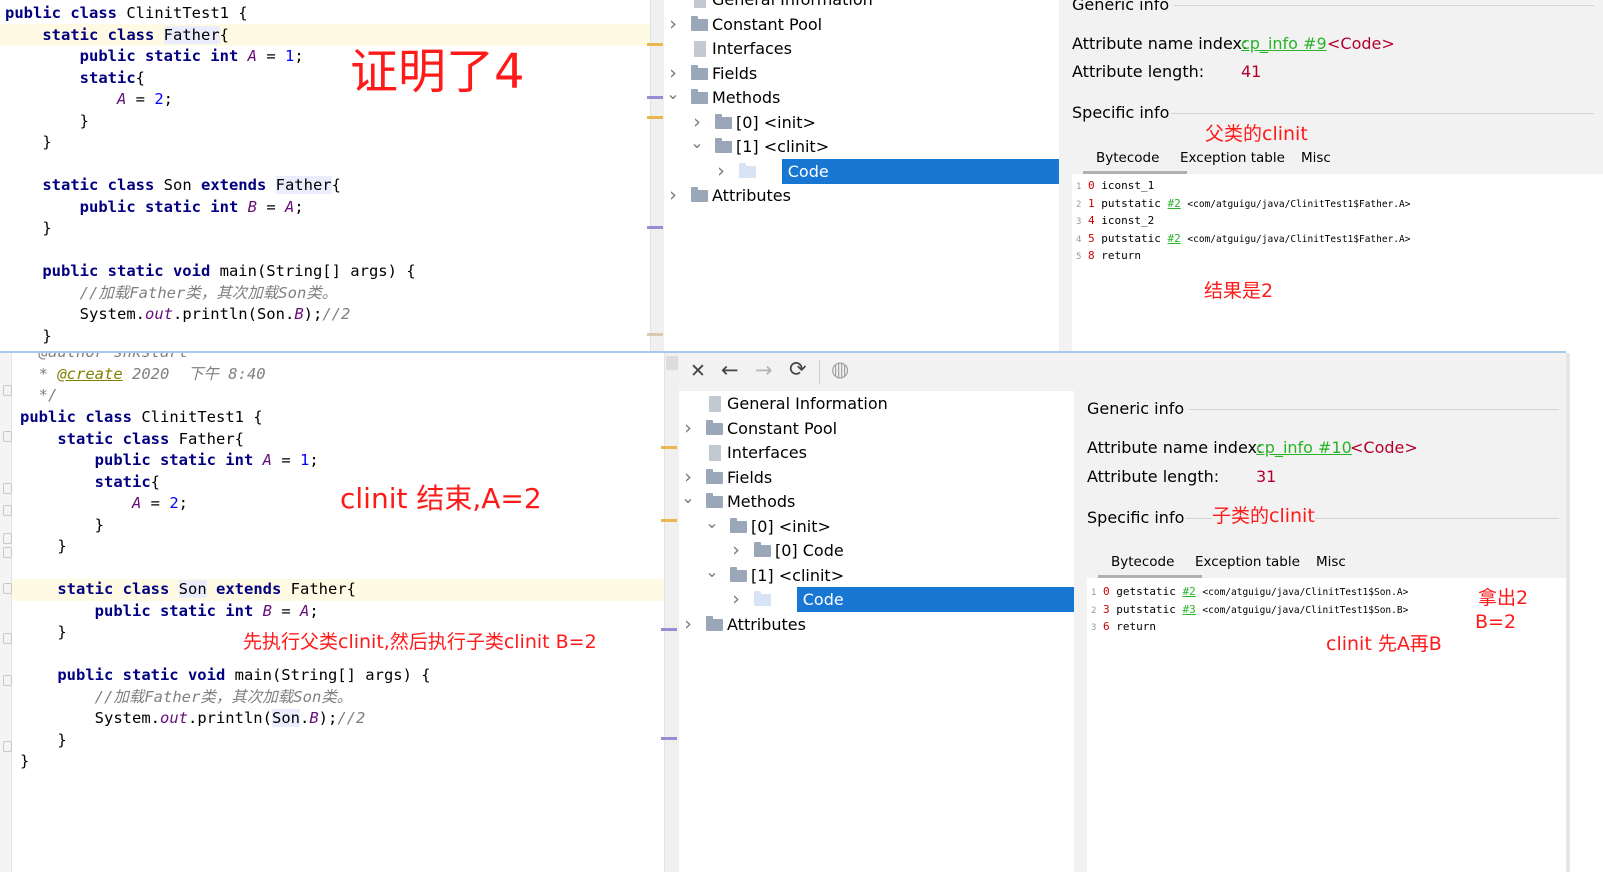  Describe the element at coordinates (798, 369) in the screenshot. I see `refresh-icon: ⟳` at that location.